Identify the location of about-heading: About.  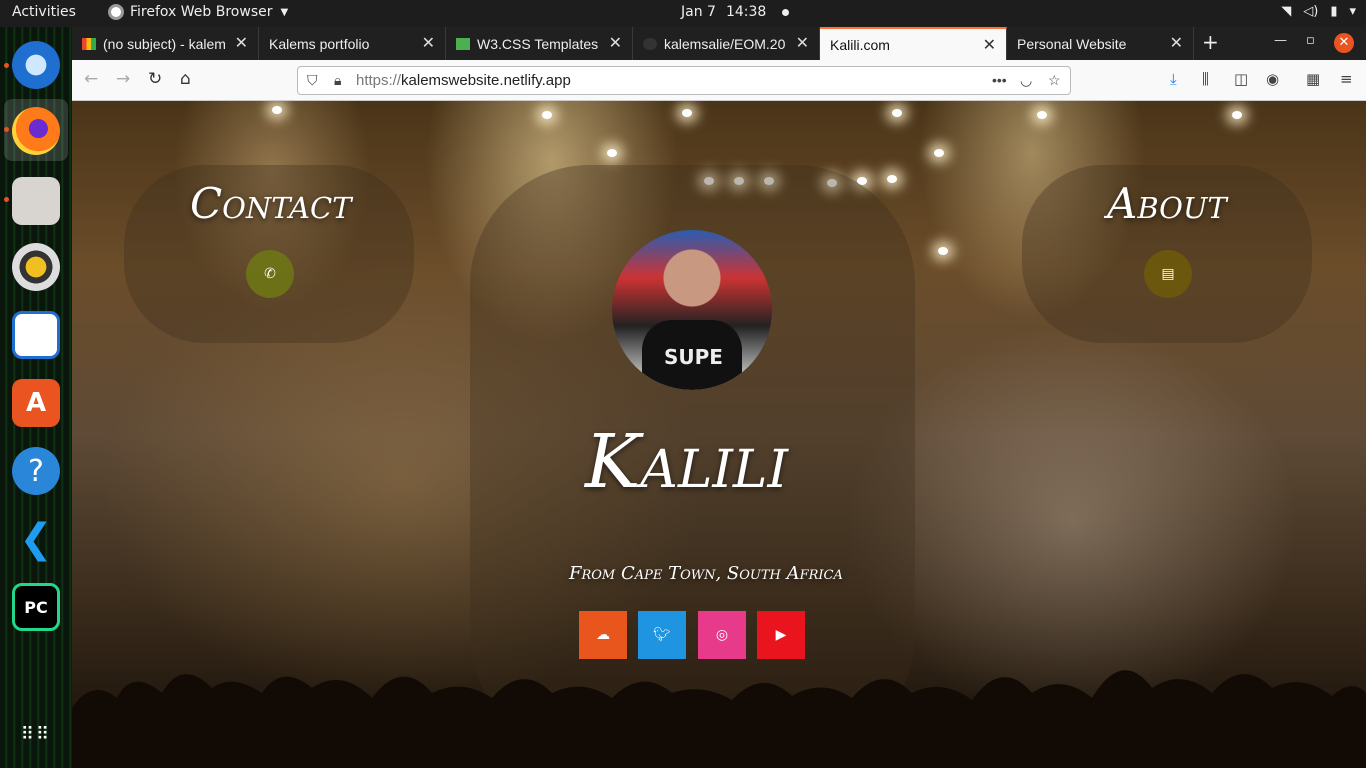
(1167, 203).